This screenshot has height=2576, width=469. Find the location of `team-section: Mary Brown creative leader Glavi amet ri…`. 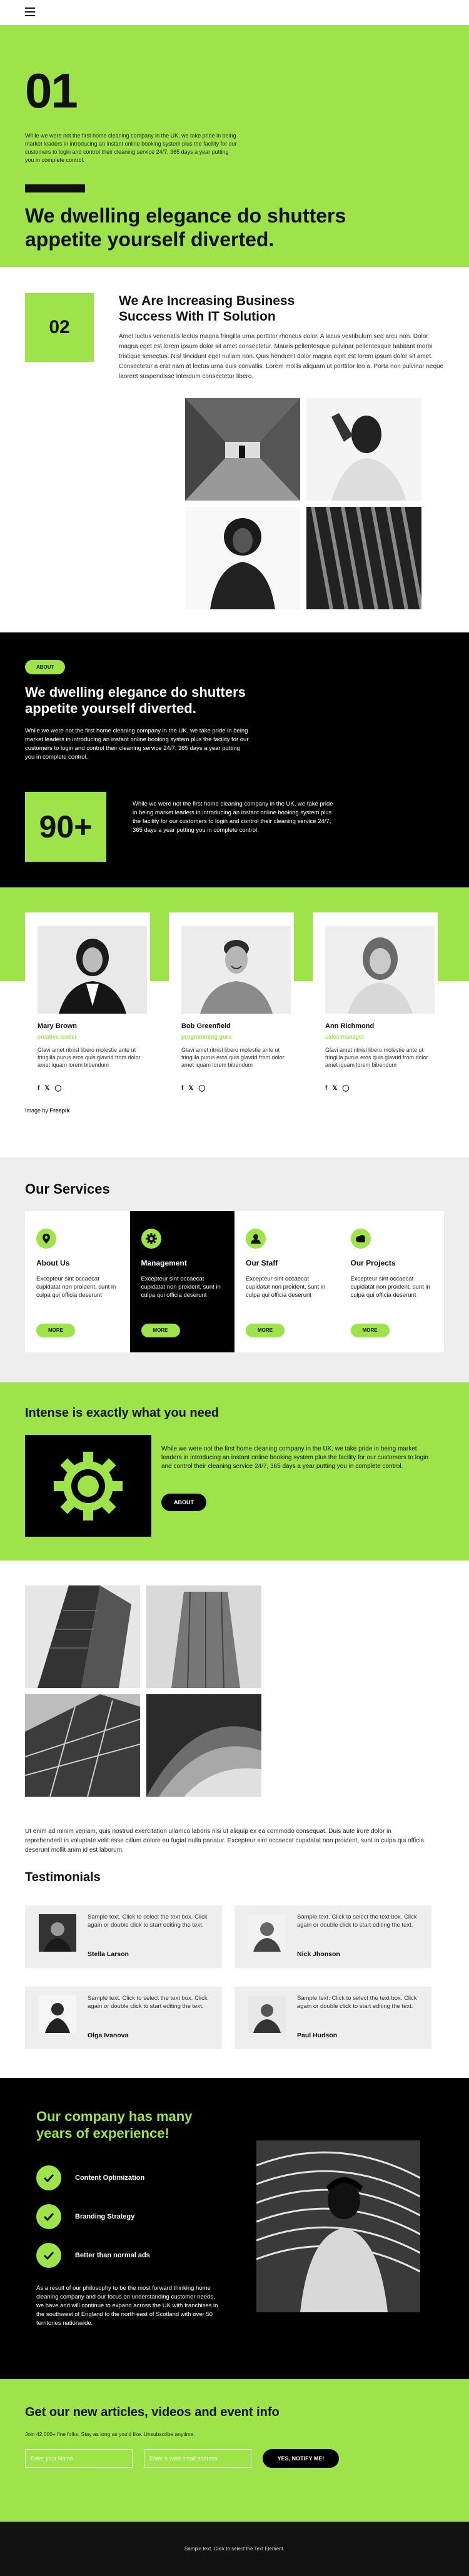

team-section: Mary Brown creative leader Glavi amet ri… is located at coordinates (234, 1022).